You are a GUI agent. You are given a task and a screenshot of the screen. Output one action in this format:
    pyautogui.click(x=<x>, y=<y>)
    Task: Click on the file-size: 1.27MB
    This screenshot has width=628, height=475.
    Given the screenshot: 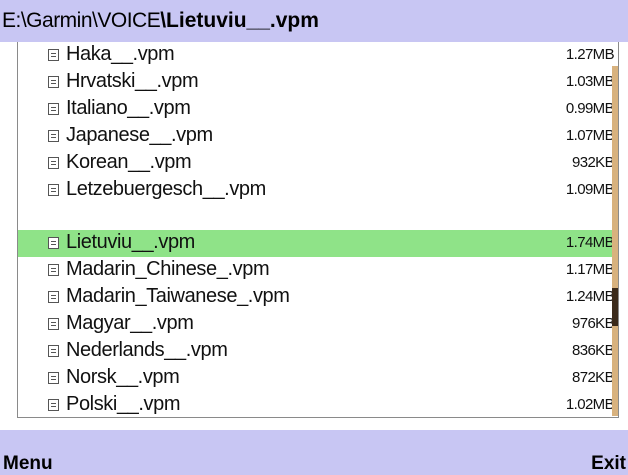 What is the action you would take?
    pyautogui.click(x=590, y=54)
    